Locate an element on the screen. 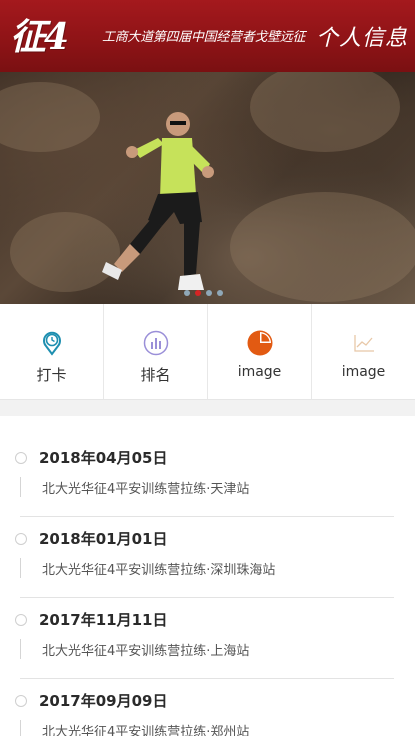 The image size is (415, 736). header-slogan: 工商大道第四届中国经营者戈壁远征 is located at coordinates (204, 37).